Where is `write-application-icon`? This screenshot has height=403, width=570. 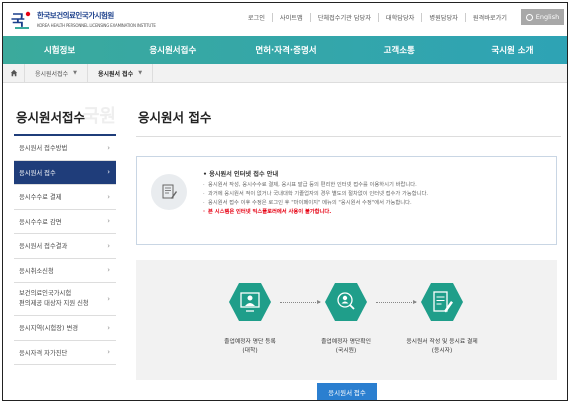 write-application-icon is located at coordinates (442, 302).